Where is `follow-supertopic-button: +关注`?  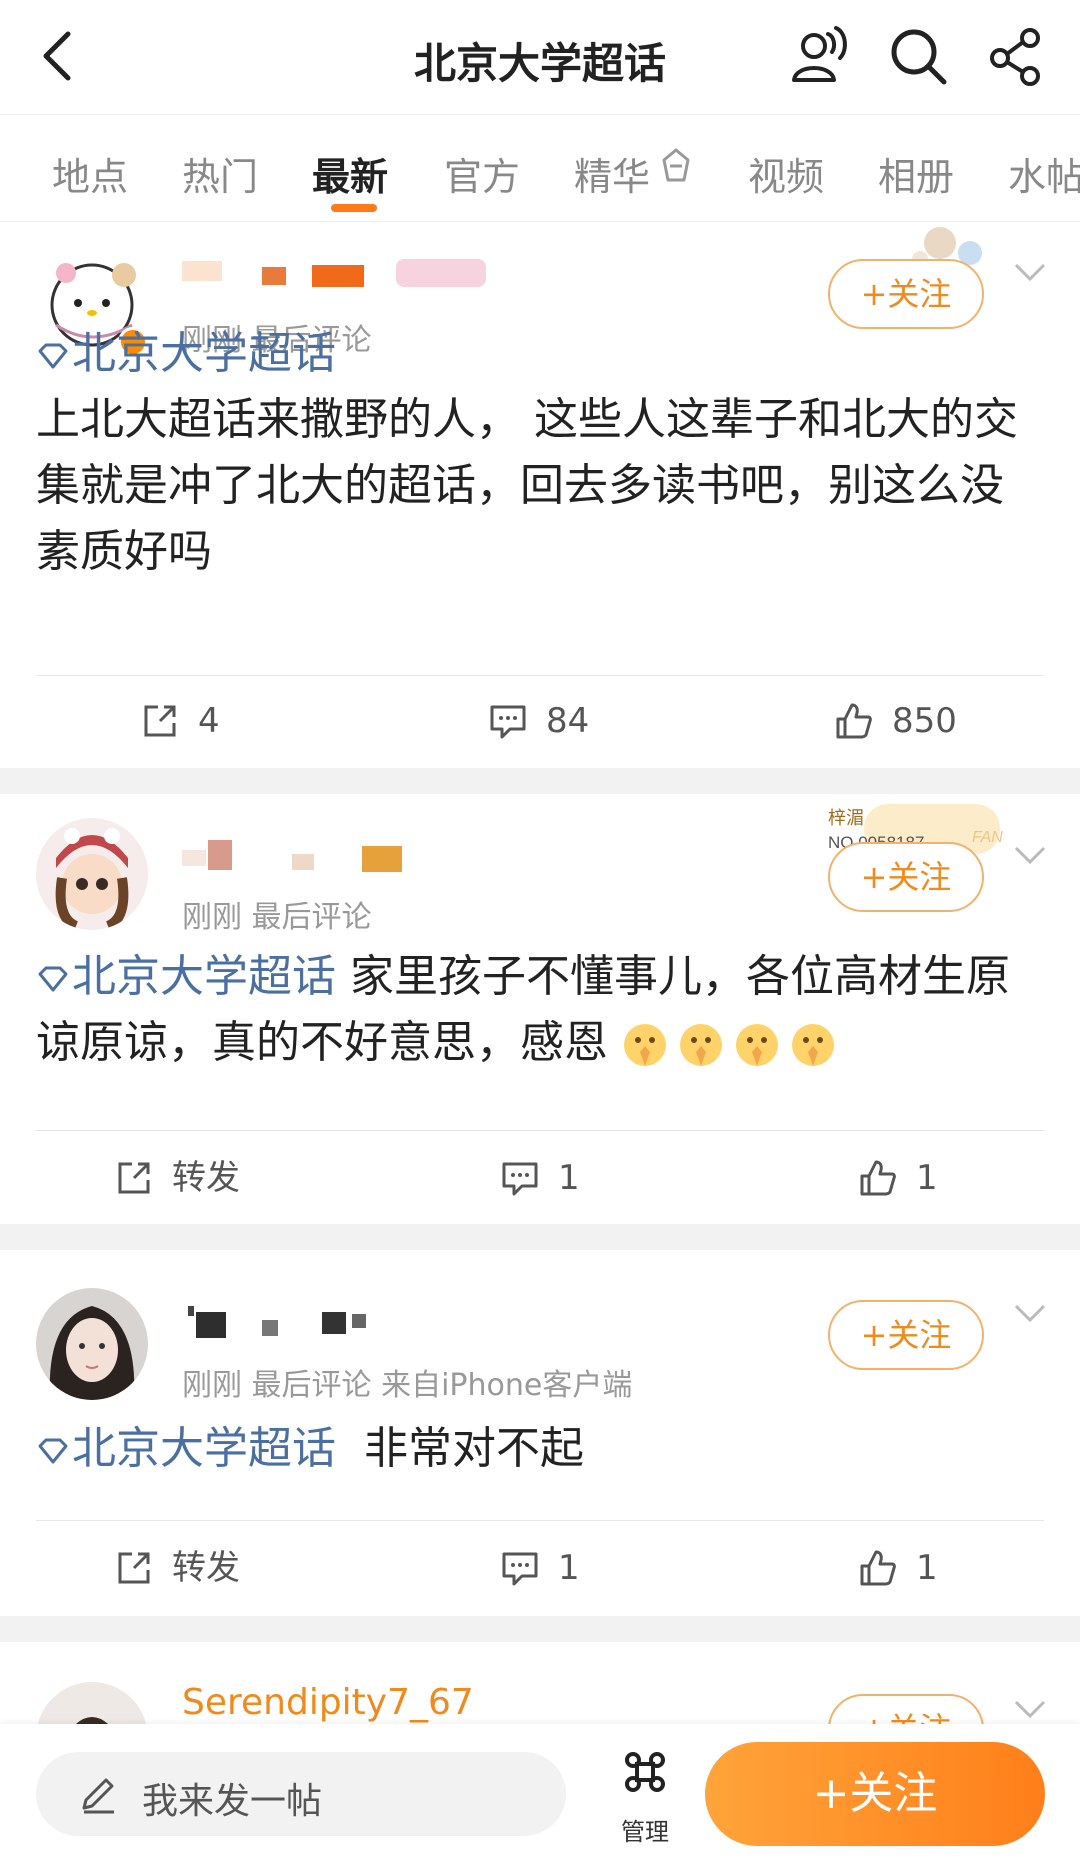
follow-supertopic-button: +关注 is located at coordinates (875, 1794).